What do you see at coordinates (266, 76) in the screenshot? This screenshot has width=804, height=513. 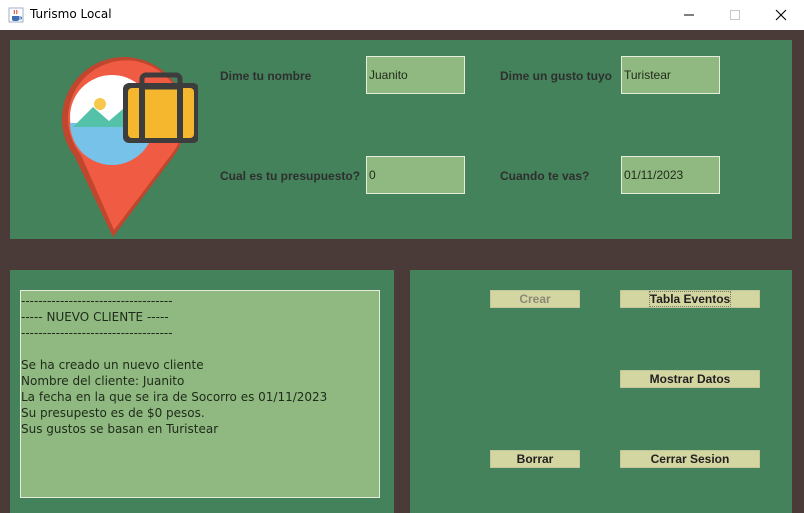 I see `name-label: Dime tu nombre` at bounding box center [266, 76].